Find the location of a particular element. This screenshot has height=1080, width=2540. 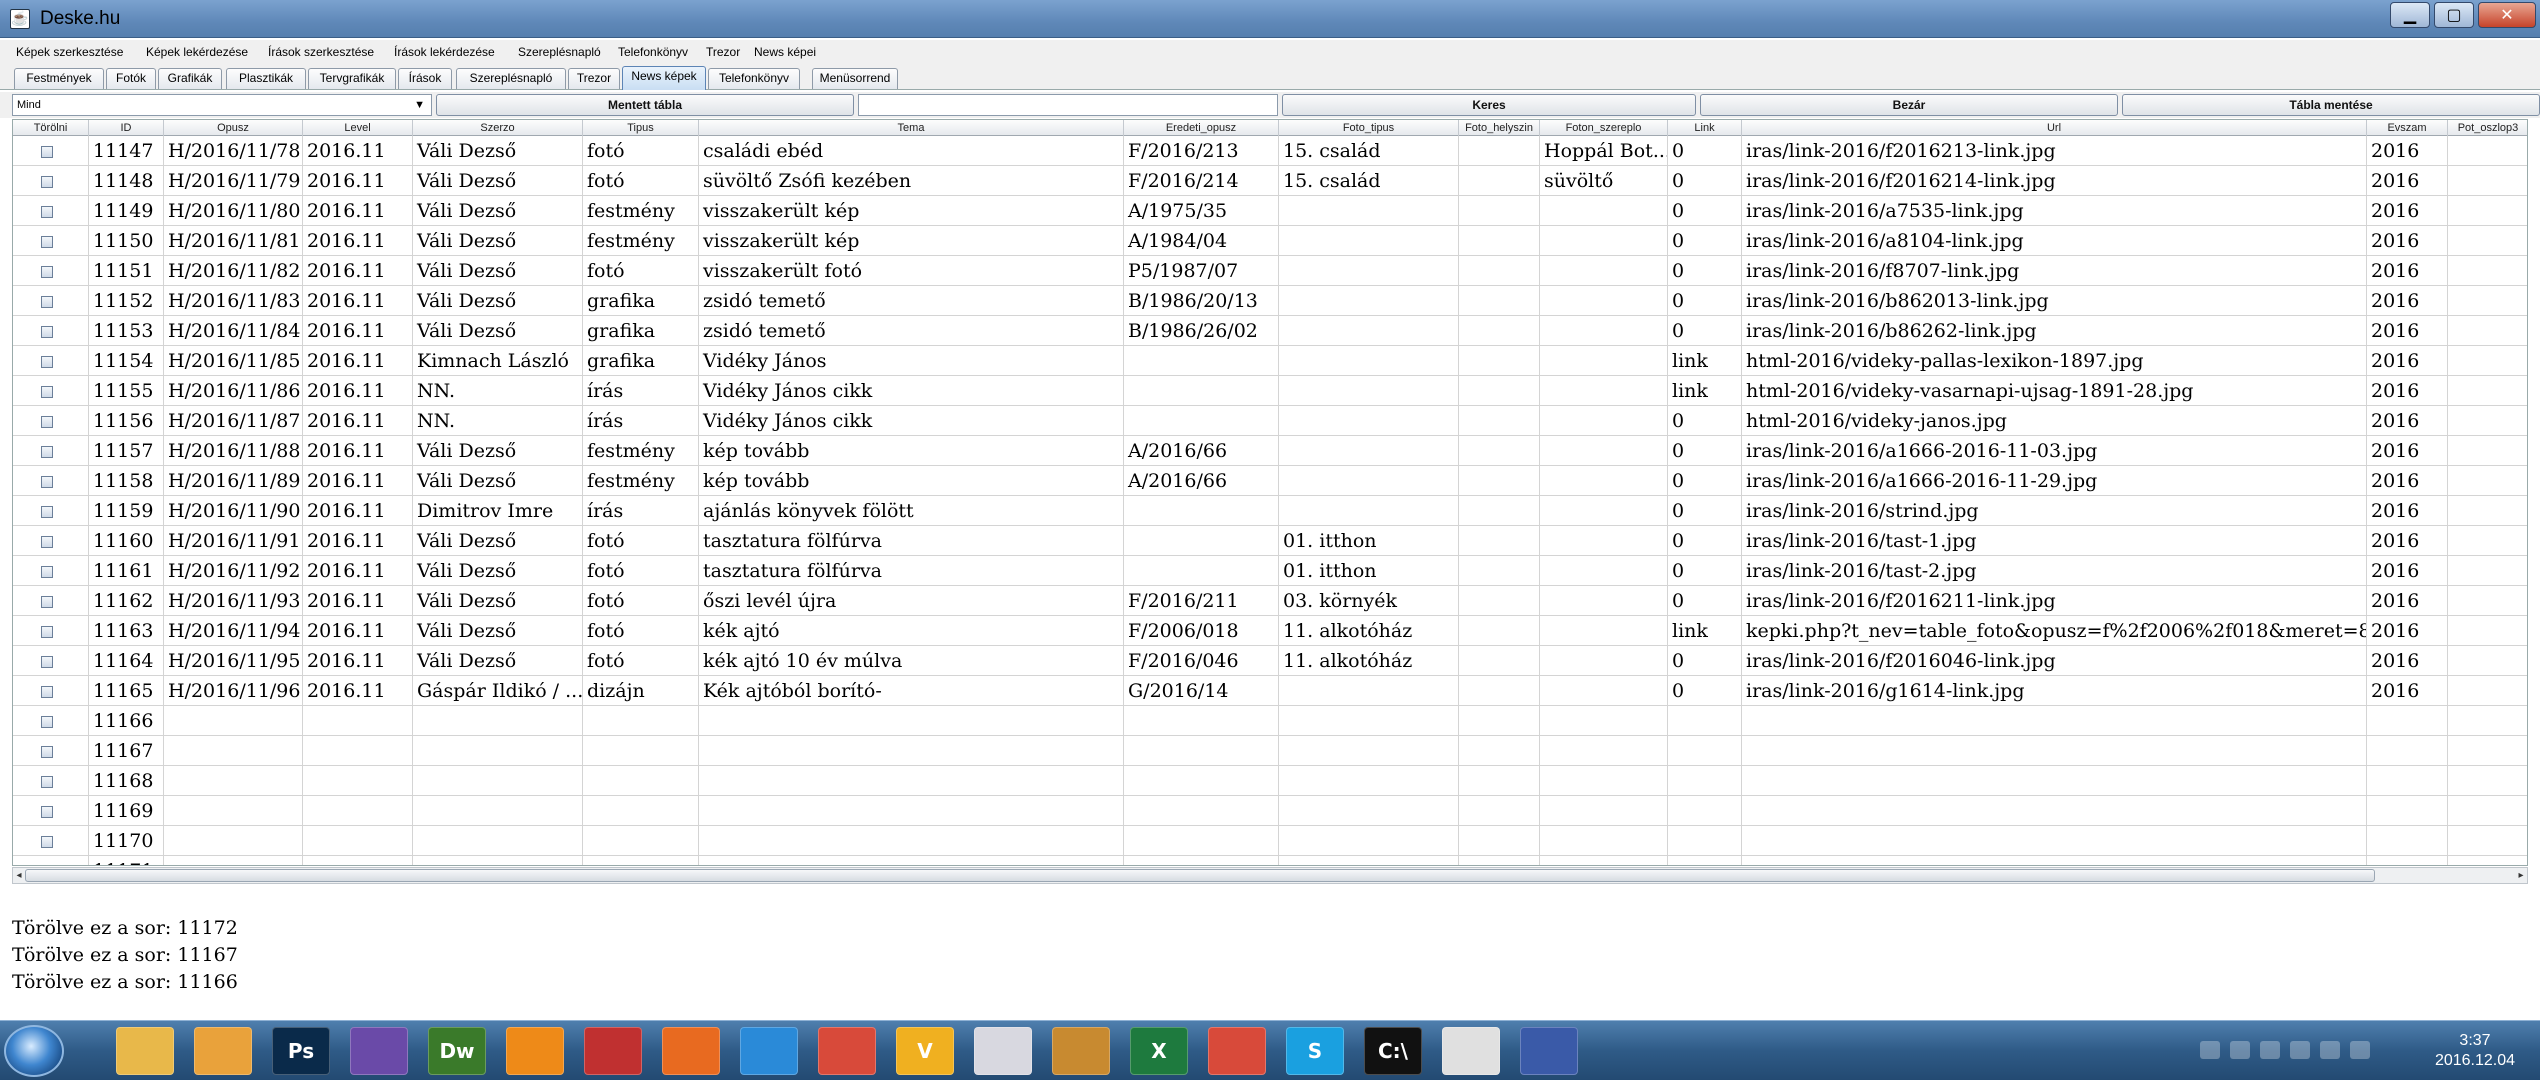

cell-foto_tipus: 15. család is located at coordinates (1369, 151).